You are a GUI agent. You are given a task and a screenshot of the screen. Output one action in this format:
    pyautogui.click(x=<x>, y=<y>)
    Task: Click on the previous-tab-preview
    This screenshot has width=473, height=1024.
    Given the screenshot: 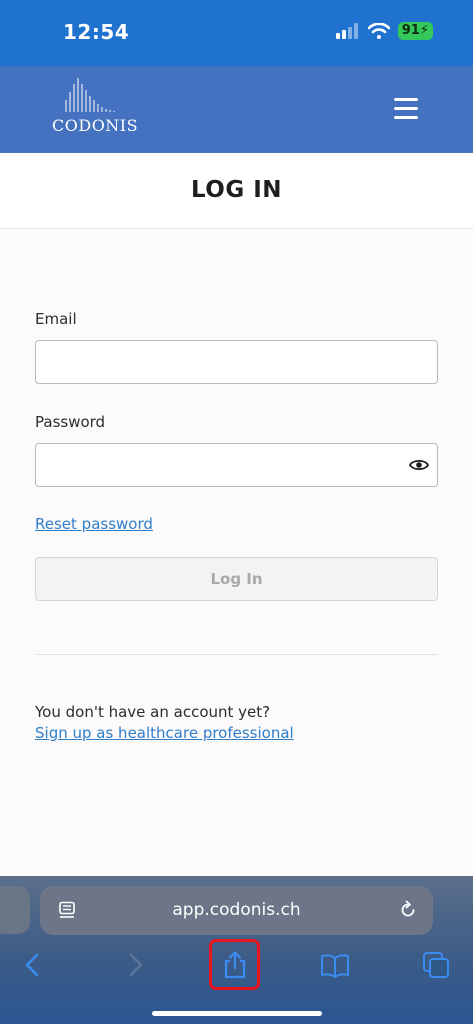 What is the action you would take?
    pyautogui.click(x=15, y=910)
    